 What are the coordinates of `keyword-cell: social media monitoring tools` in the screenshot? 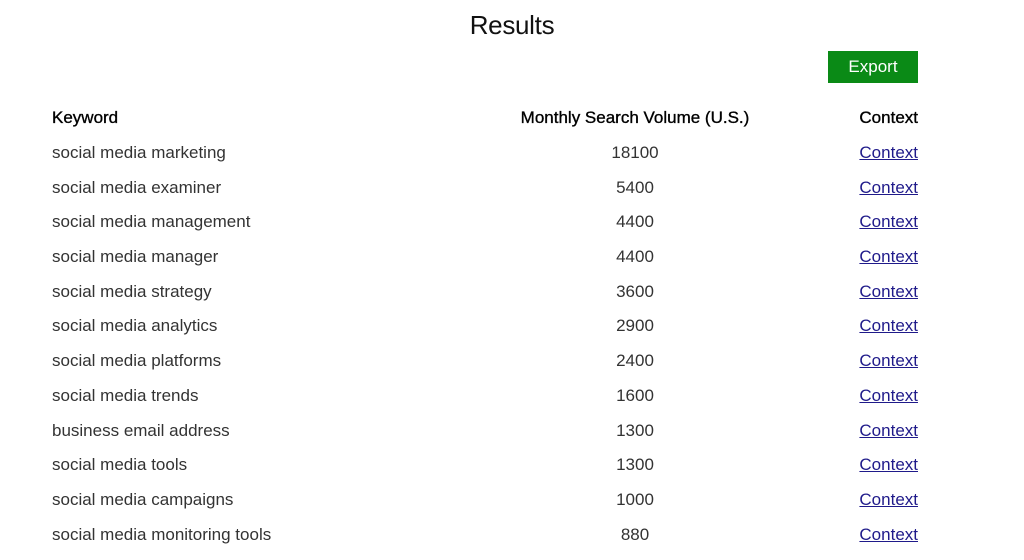 It's located at (162, 534).